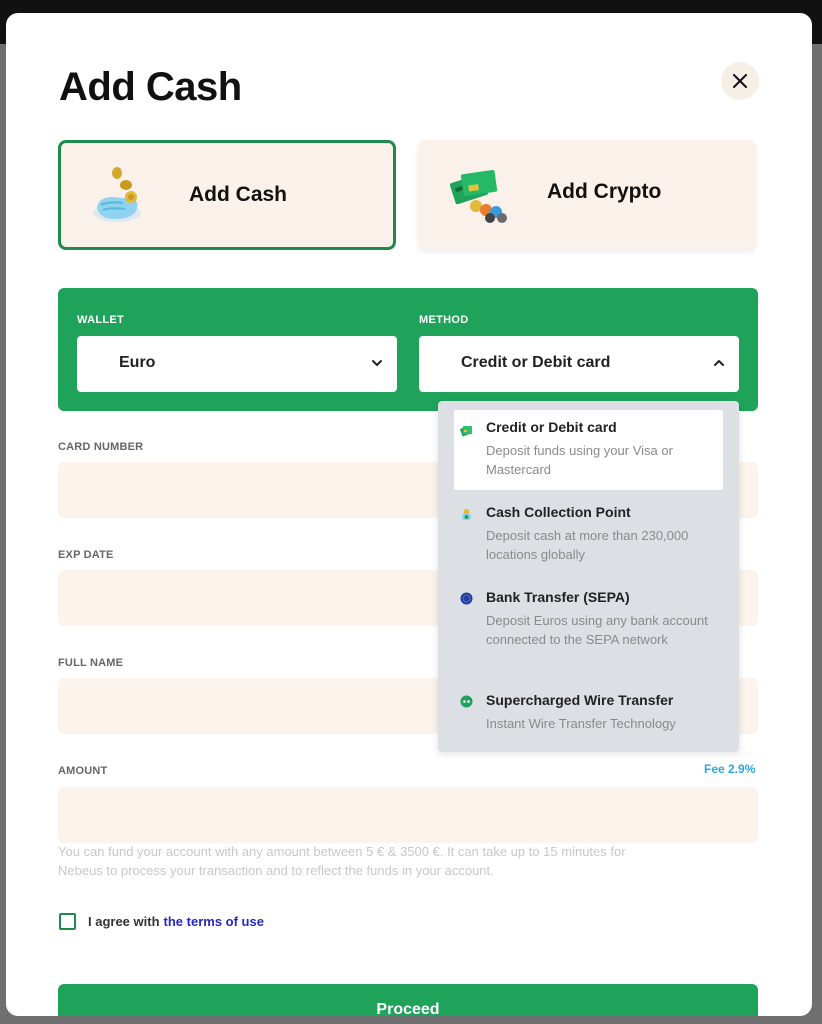 This screenshot has height=1024, width=822. I want to click on method-select: Credit or Debit card, so click(579, 364).